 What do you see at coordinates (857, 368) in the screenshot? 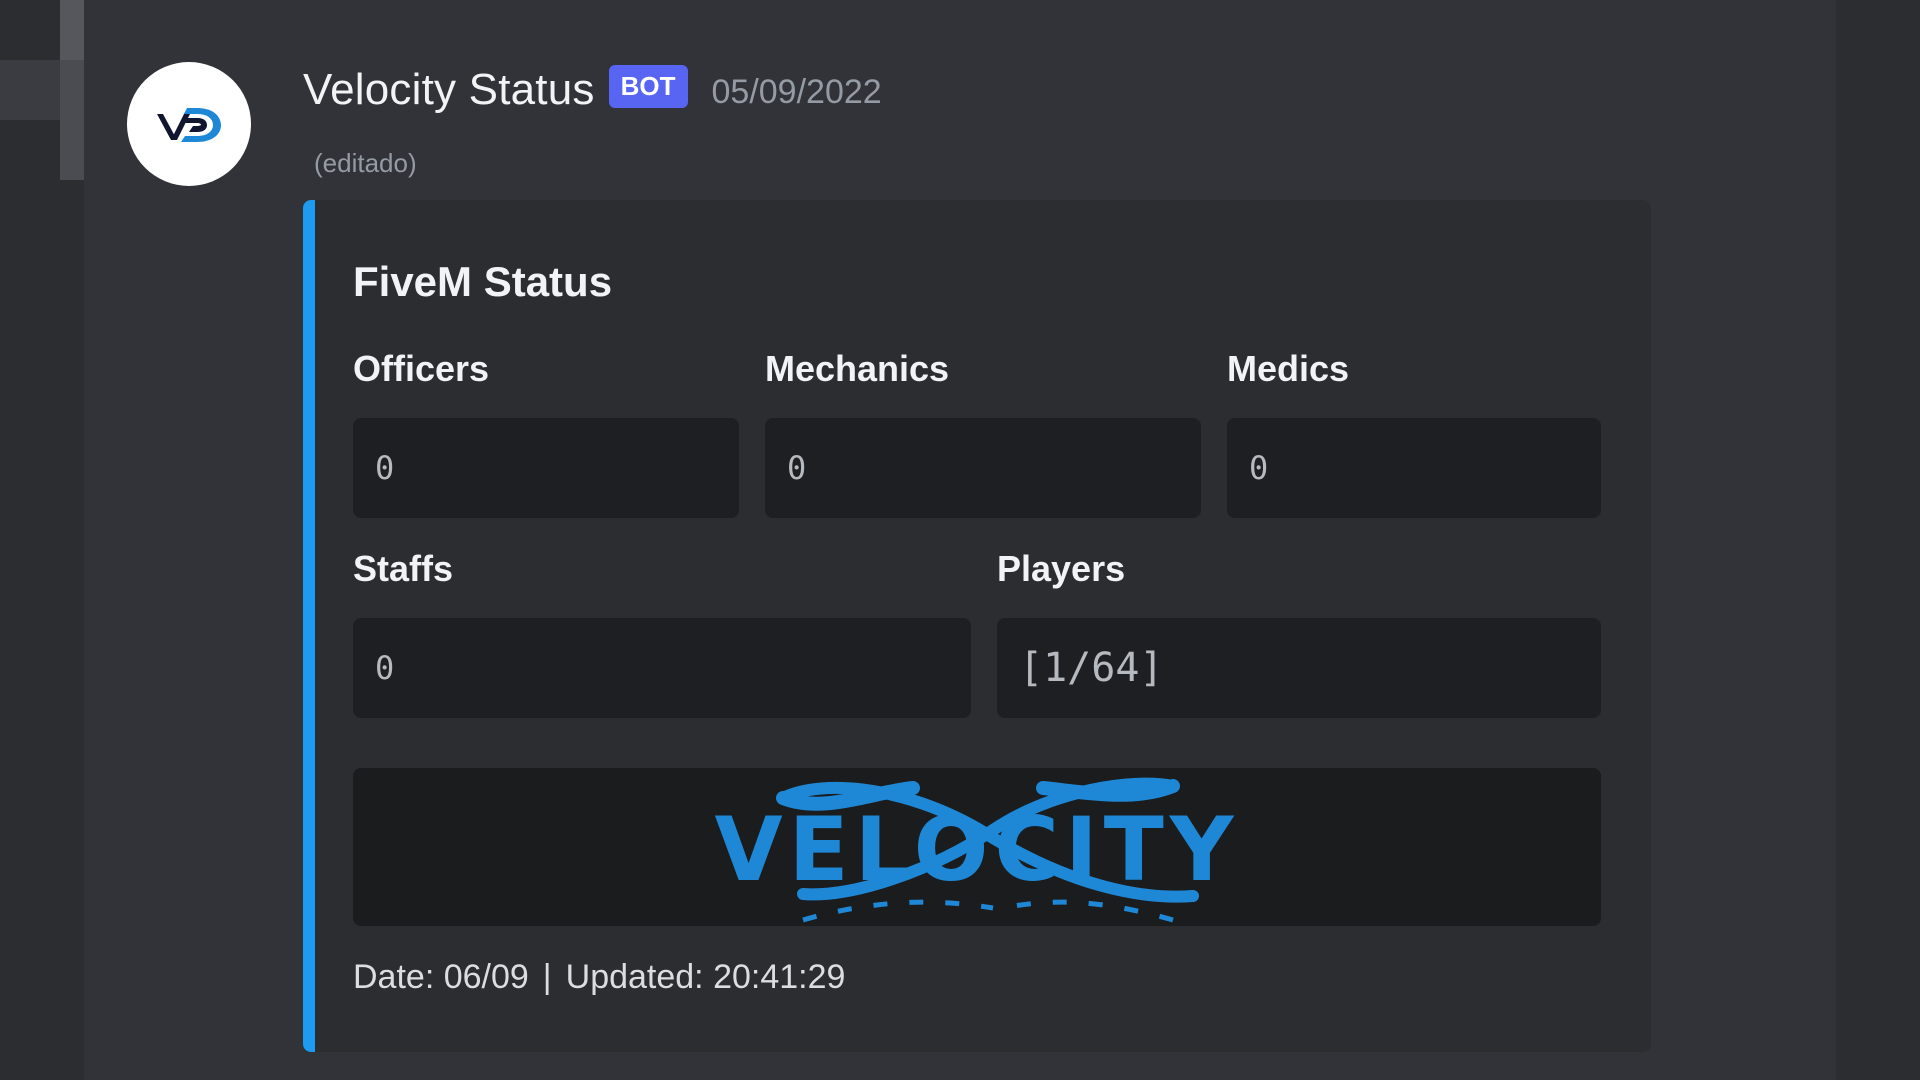
I see `field-name-mechanics: Mechanics` at bounding box center [857, 368].